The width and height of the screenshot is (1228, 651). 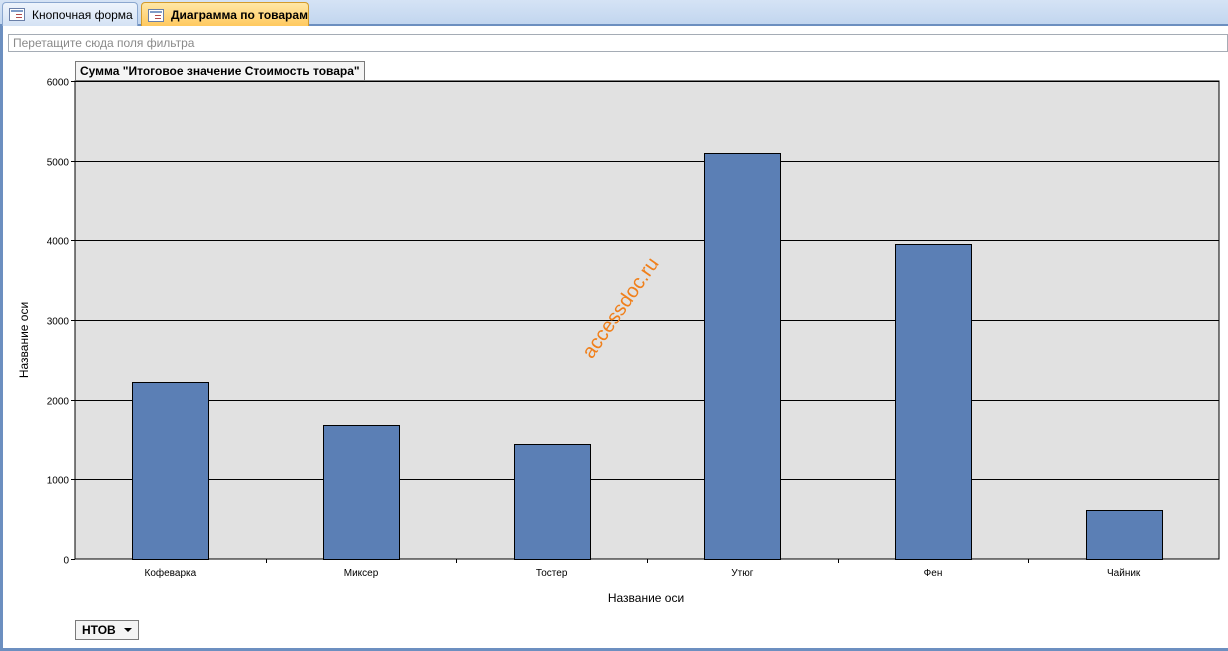 What do you see at coordinates (933, 573) in the screenshot?
I see `x-tick-label: Фен` at bounding box center [933, 573].